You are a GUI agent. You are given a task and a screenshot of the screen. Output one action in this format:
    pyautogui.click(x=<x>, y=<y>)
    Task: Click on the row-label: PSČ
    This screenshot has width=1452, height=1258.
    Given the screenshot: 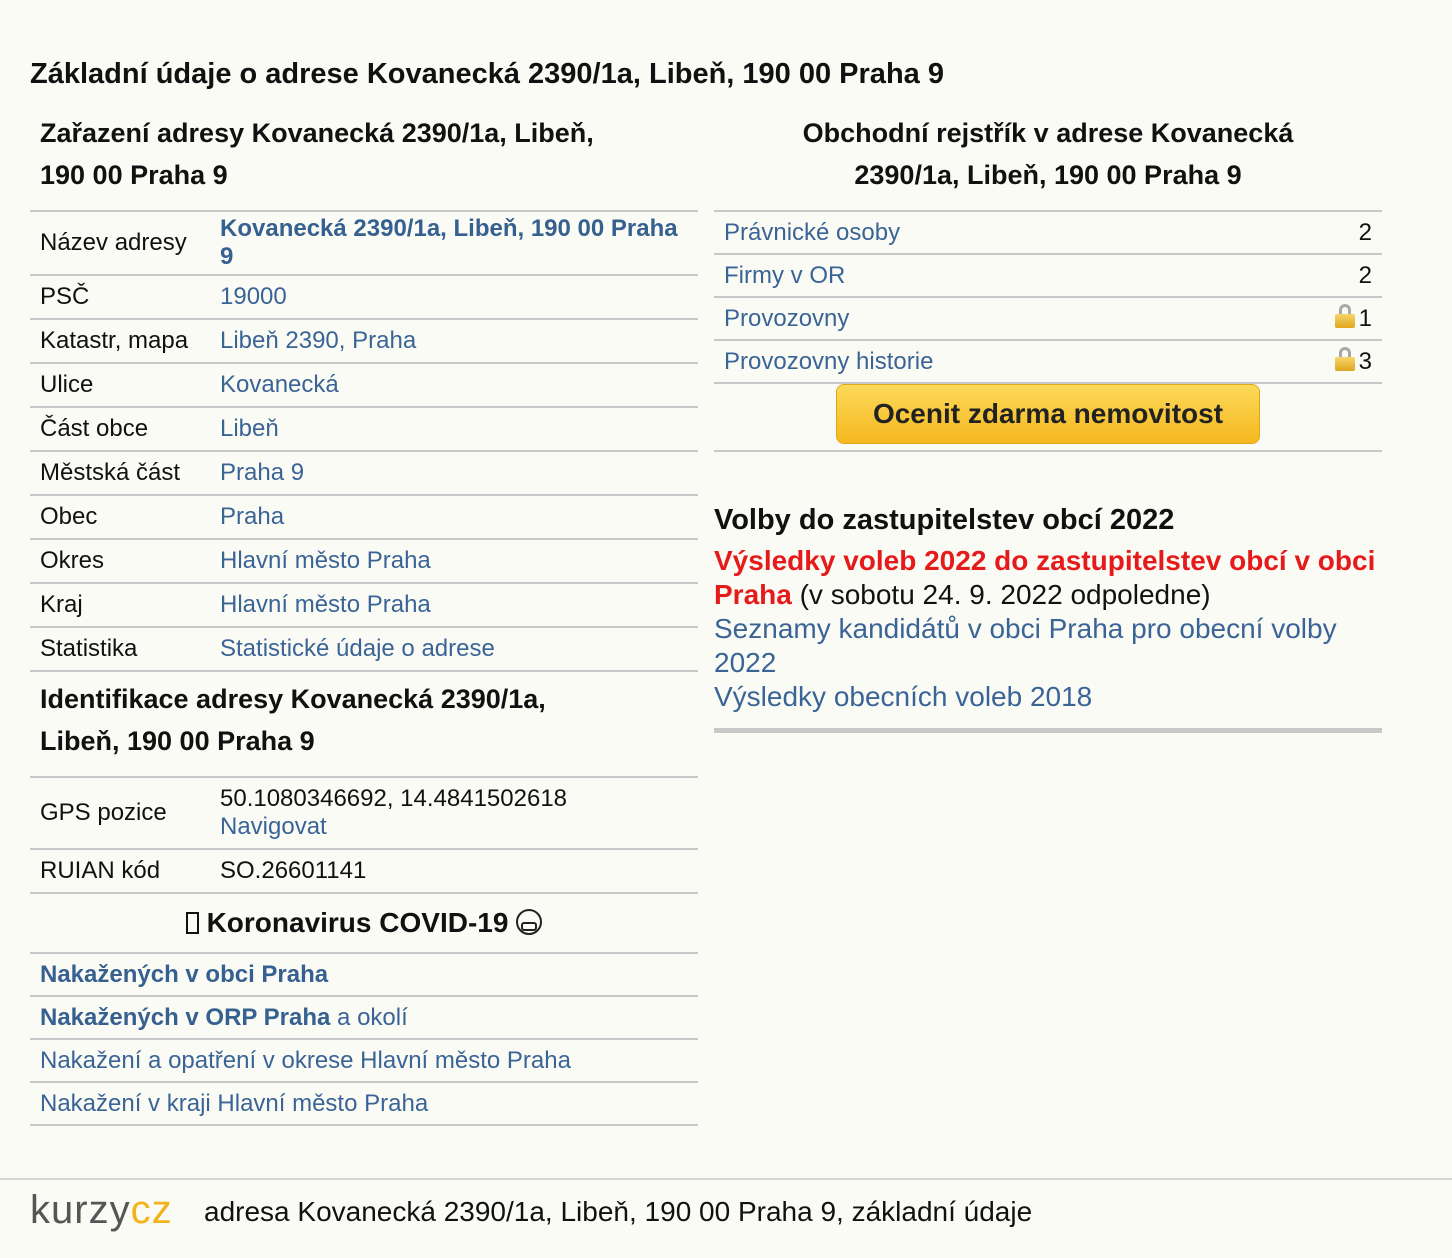 What is the action you would take?
    pyautogui.click(x=120, y=296)
    